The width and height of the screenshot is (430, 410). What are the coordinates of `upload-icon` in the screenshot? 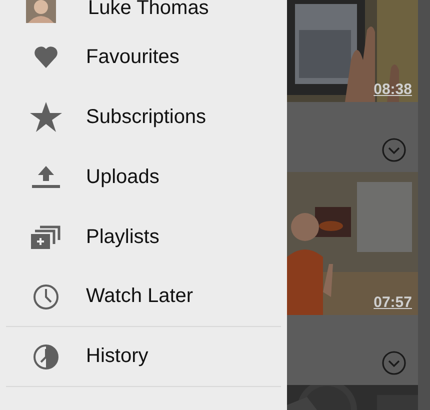 It's located at (46, 177).